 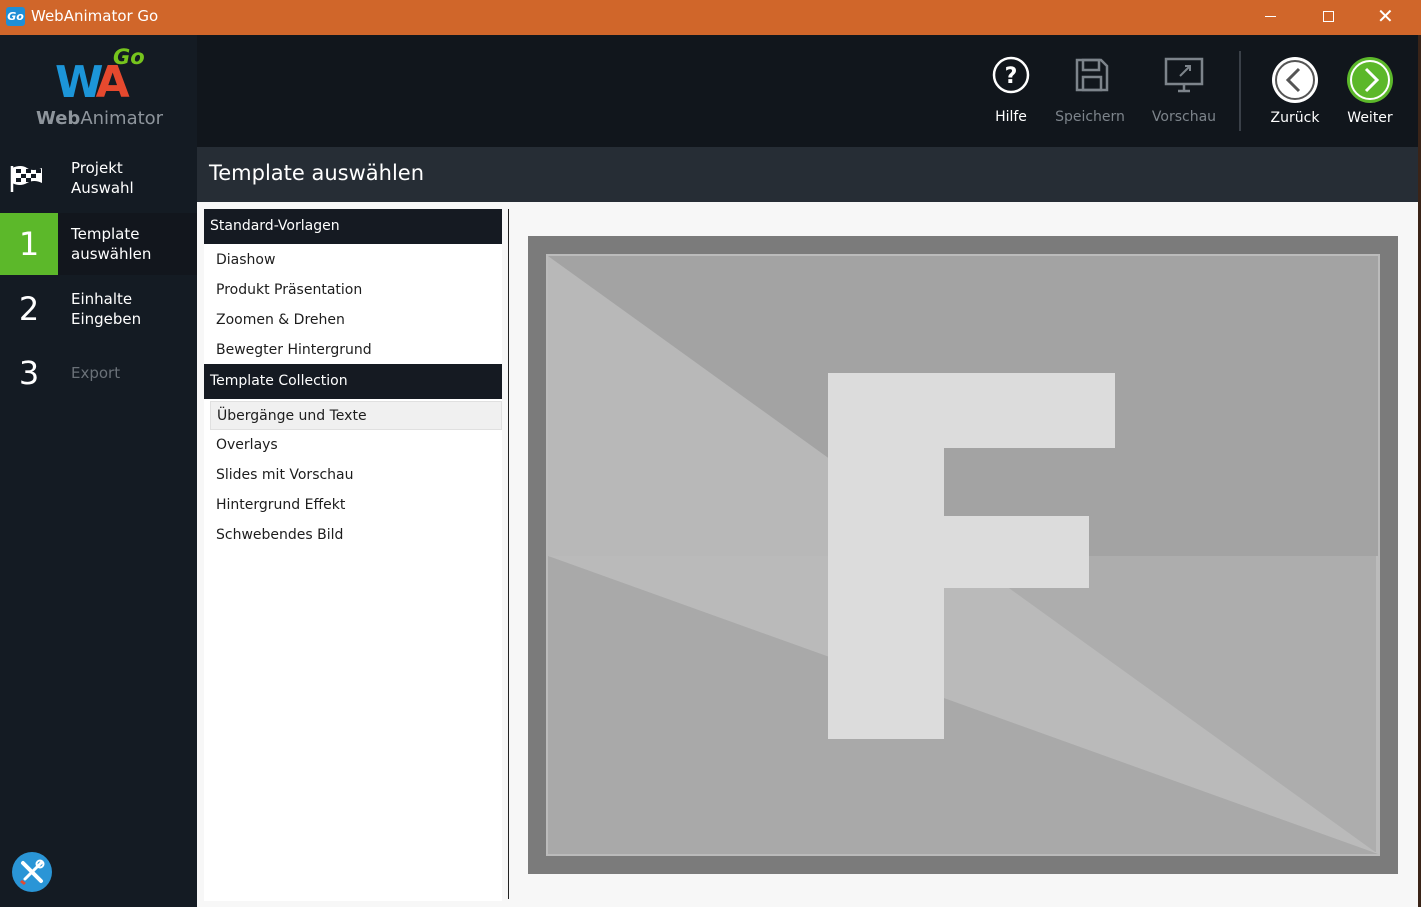 I want to click on step-number: 1, so click(x=29, y=244).